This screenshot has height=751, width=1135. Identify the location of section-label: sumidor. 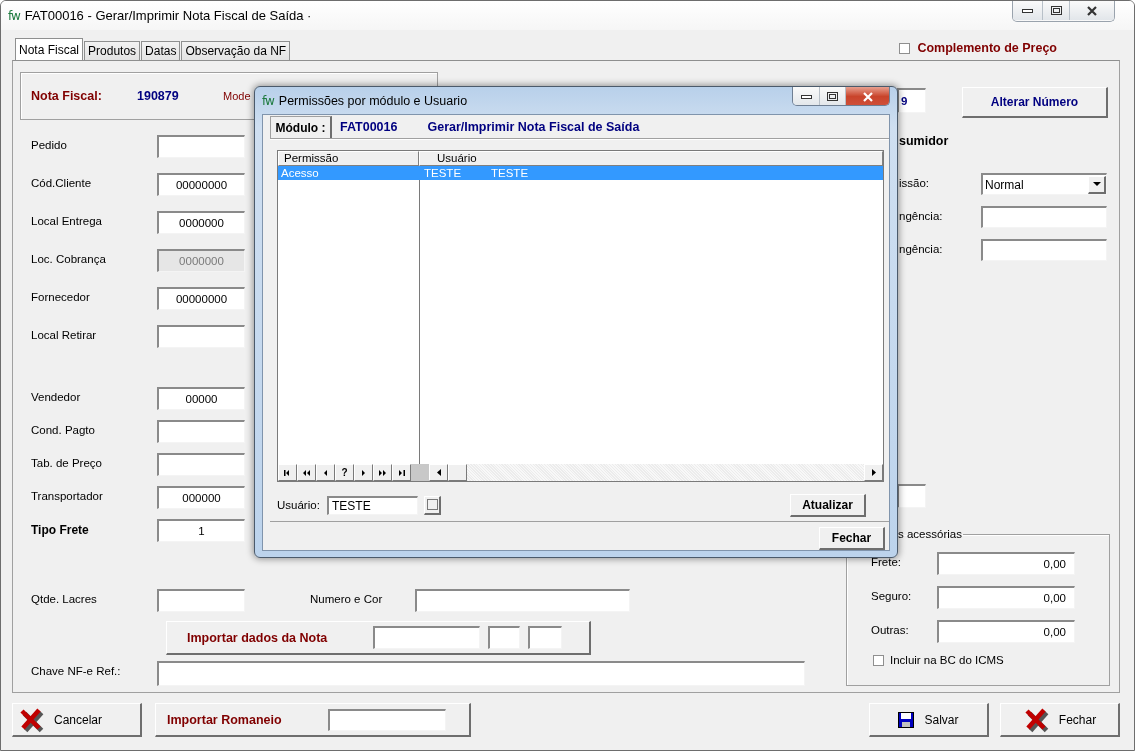
(924, 141).